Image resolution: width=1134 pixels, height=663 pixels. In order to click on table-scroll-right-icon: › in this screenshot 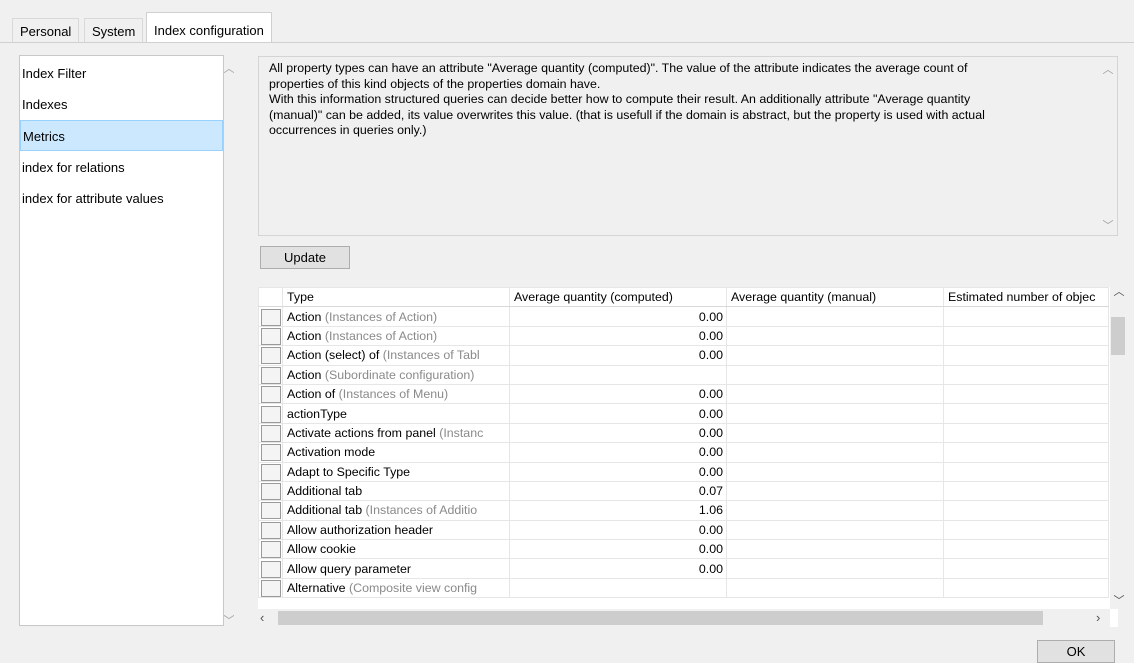, I will do `click(1098, 617)`.